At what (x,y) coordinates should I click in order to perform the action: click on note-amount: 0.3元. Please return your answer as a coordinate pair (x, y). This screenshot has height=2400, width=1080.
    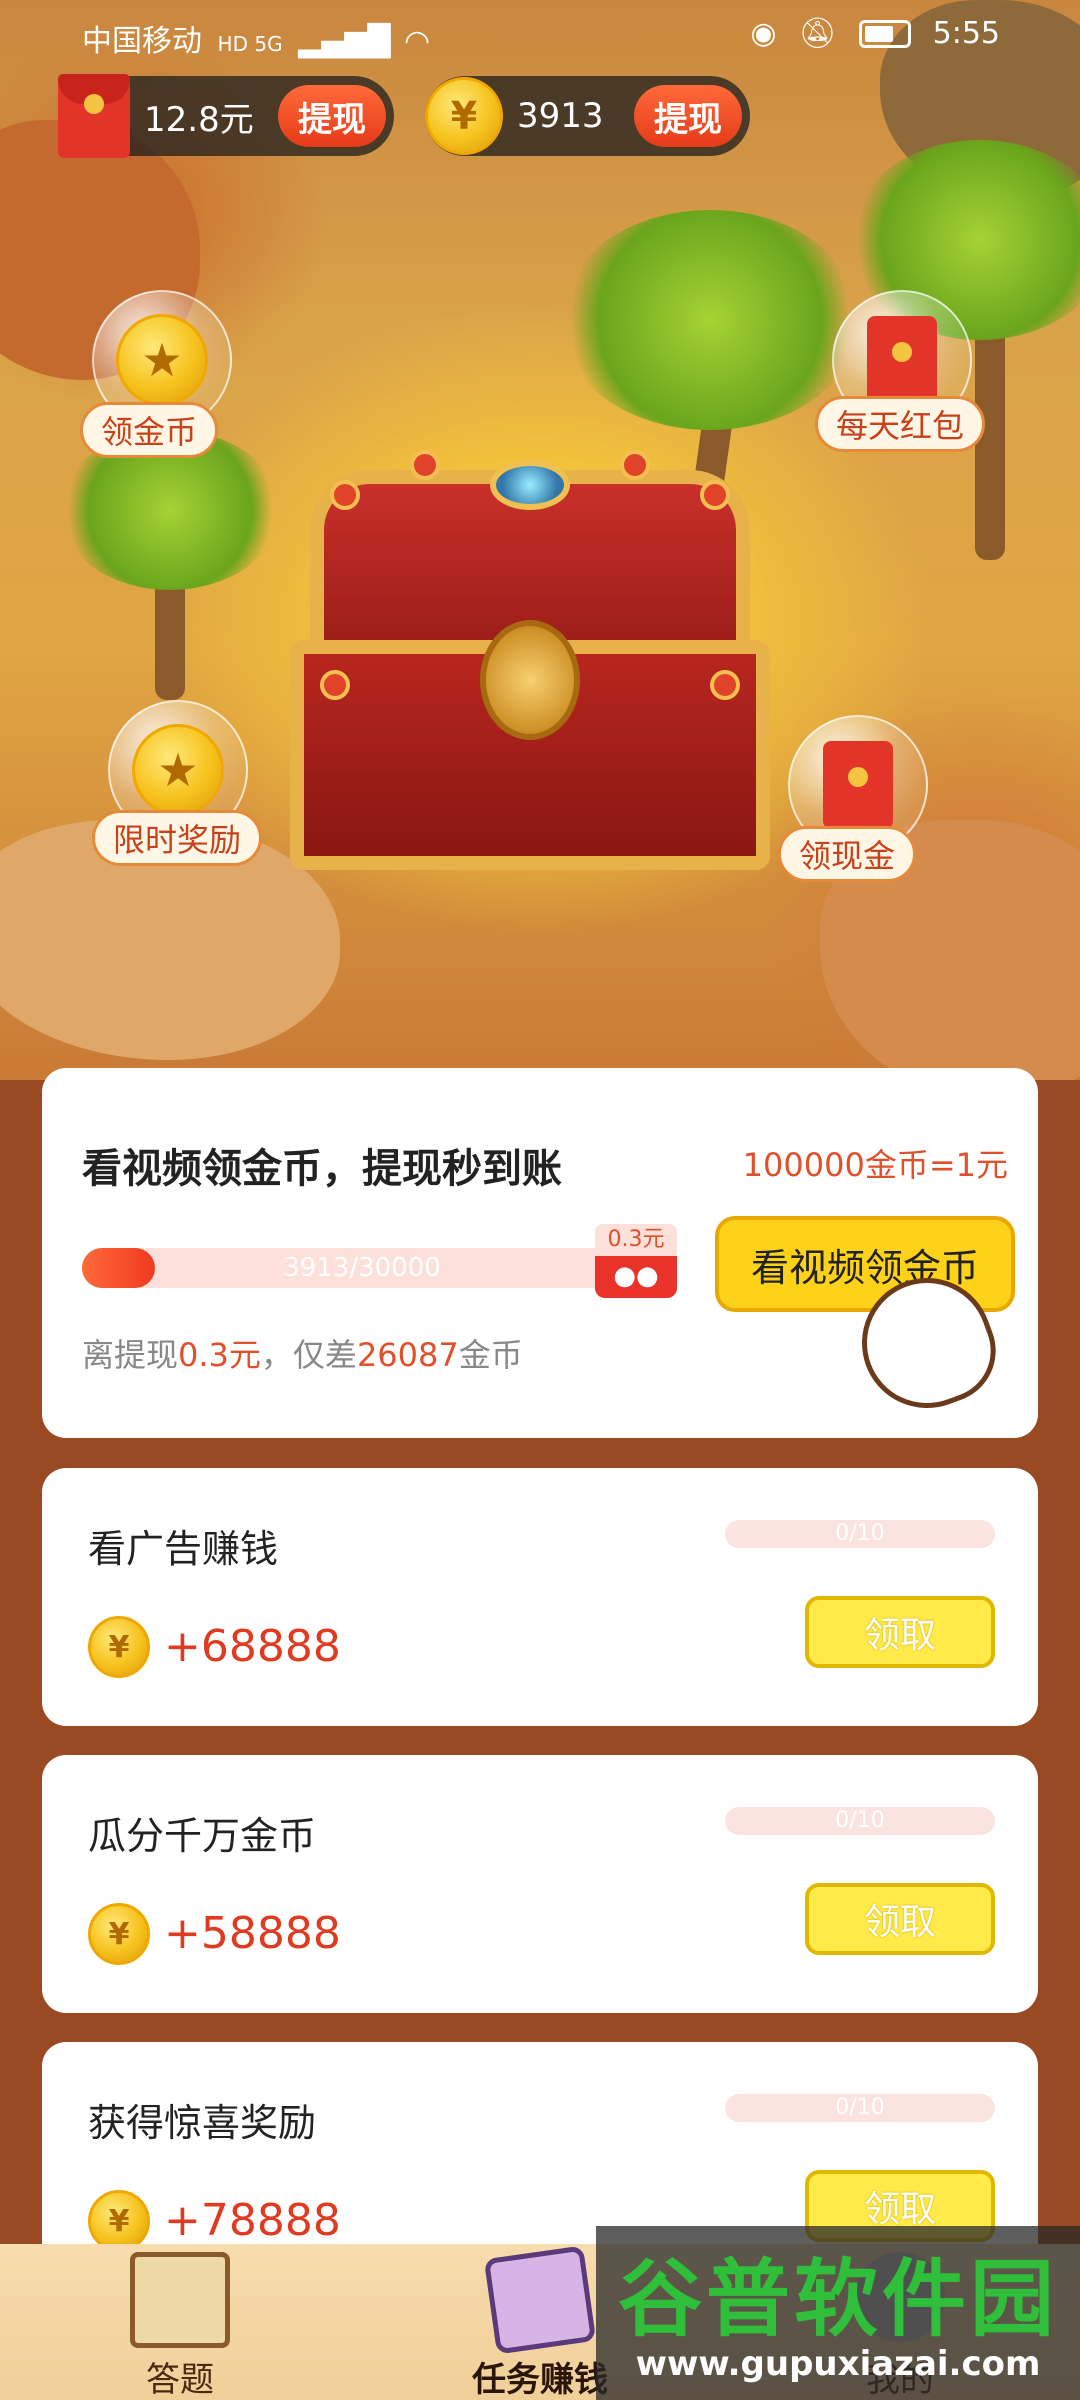
    Looking at the image, I should click on (219, 1355).